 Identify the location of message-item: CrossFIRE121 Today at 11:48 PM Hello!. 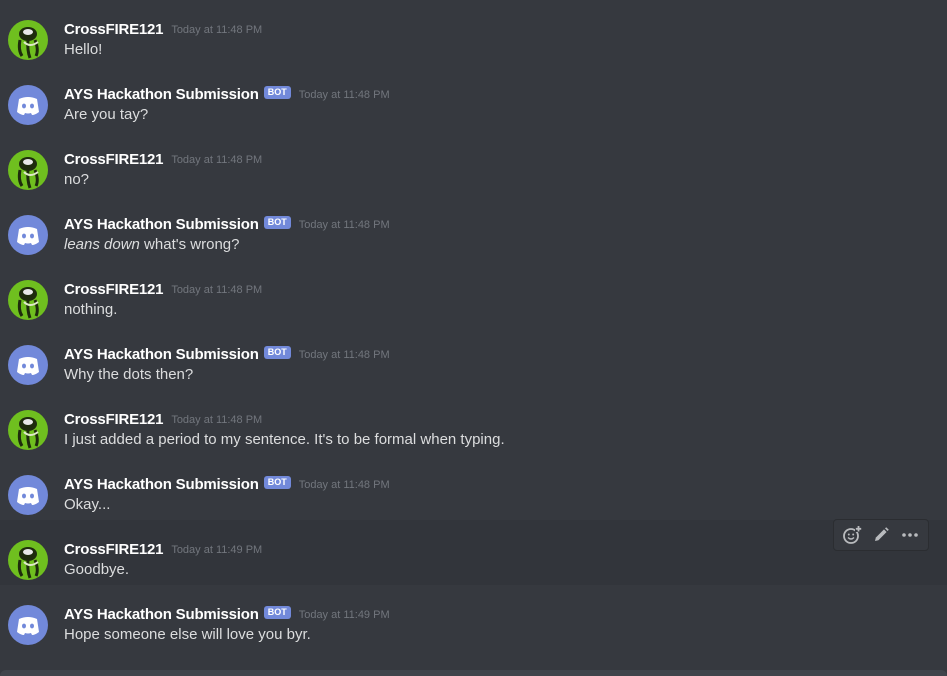
(473, 32).